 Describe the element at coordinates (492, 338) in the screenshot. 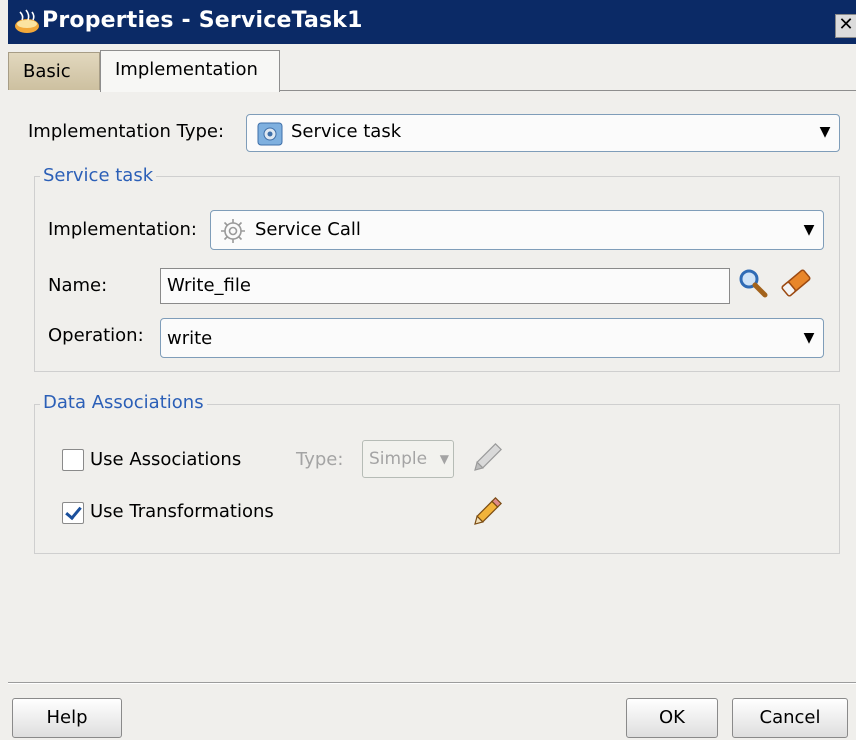

I see `operation-select: write ▼` at that location.